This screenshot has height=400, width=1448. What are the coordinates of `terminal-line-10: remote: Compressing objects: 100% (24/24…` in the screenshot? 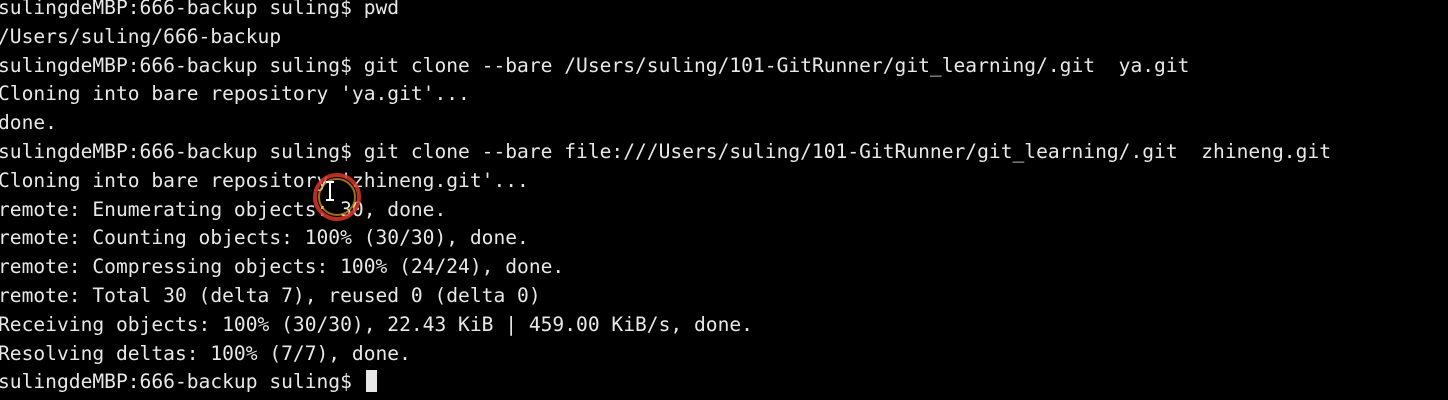 It's located at (282, 267).